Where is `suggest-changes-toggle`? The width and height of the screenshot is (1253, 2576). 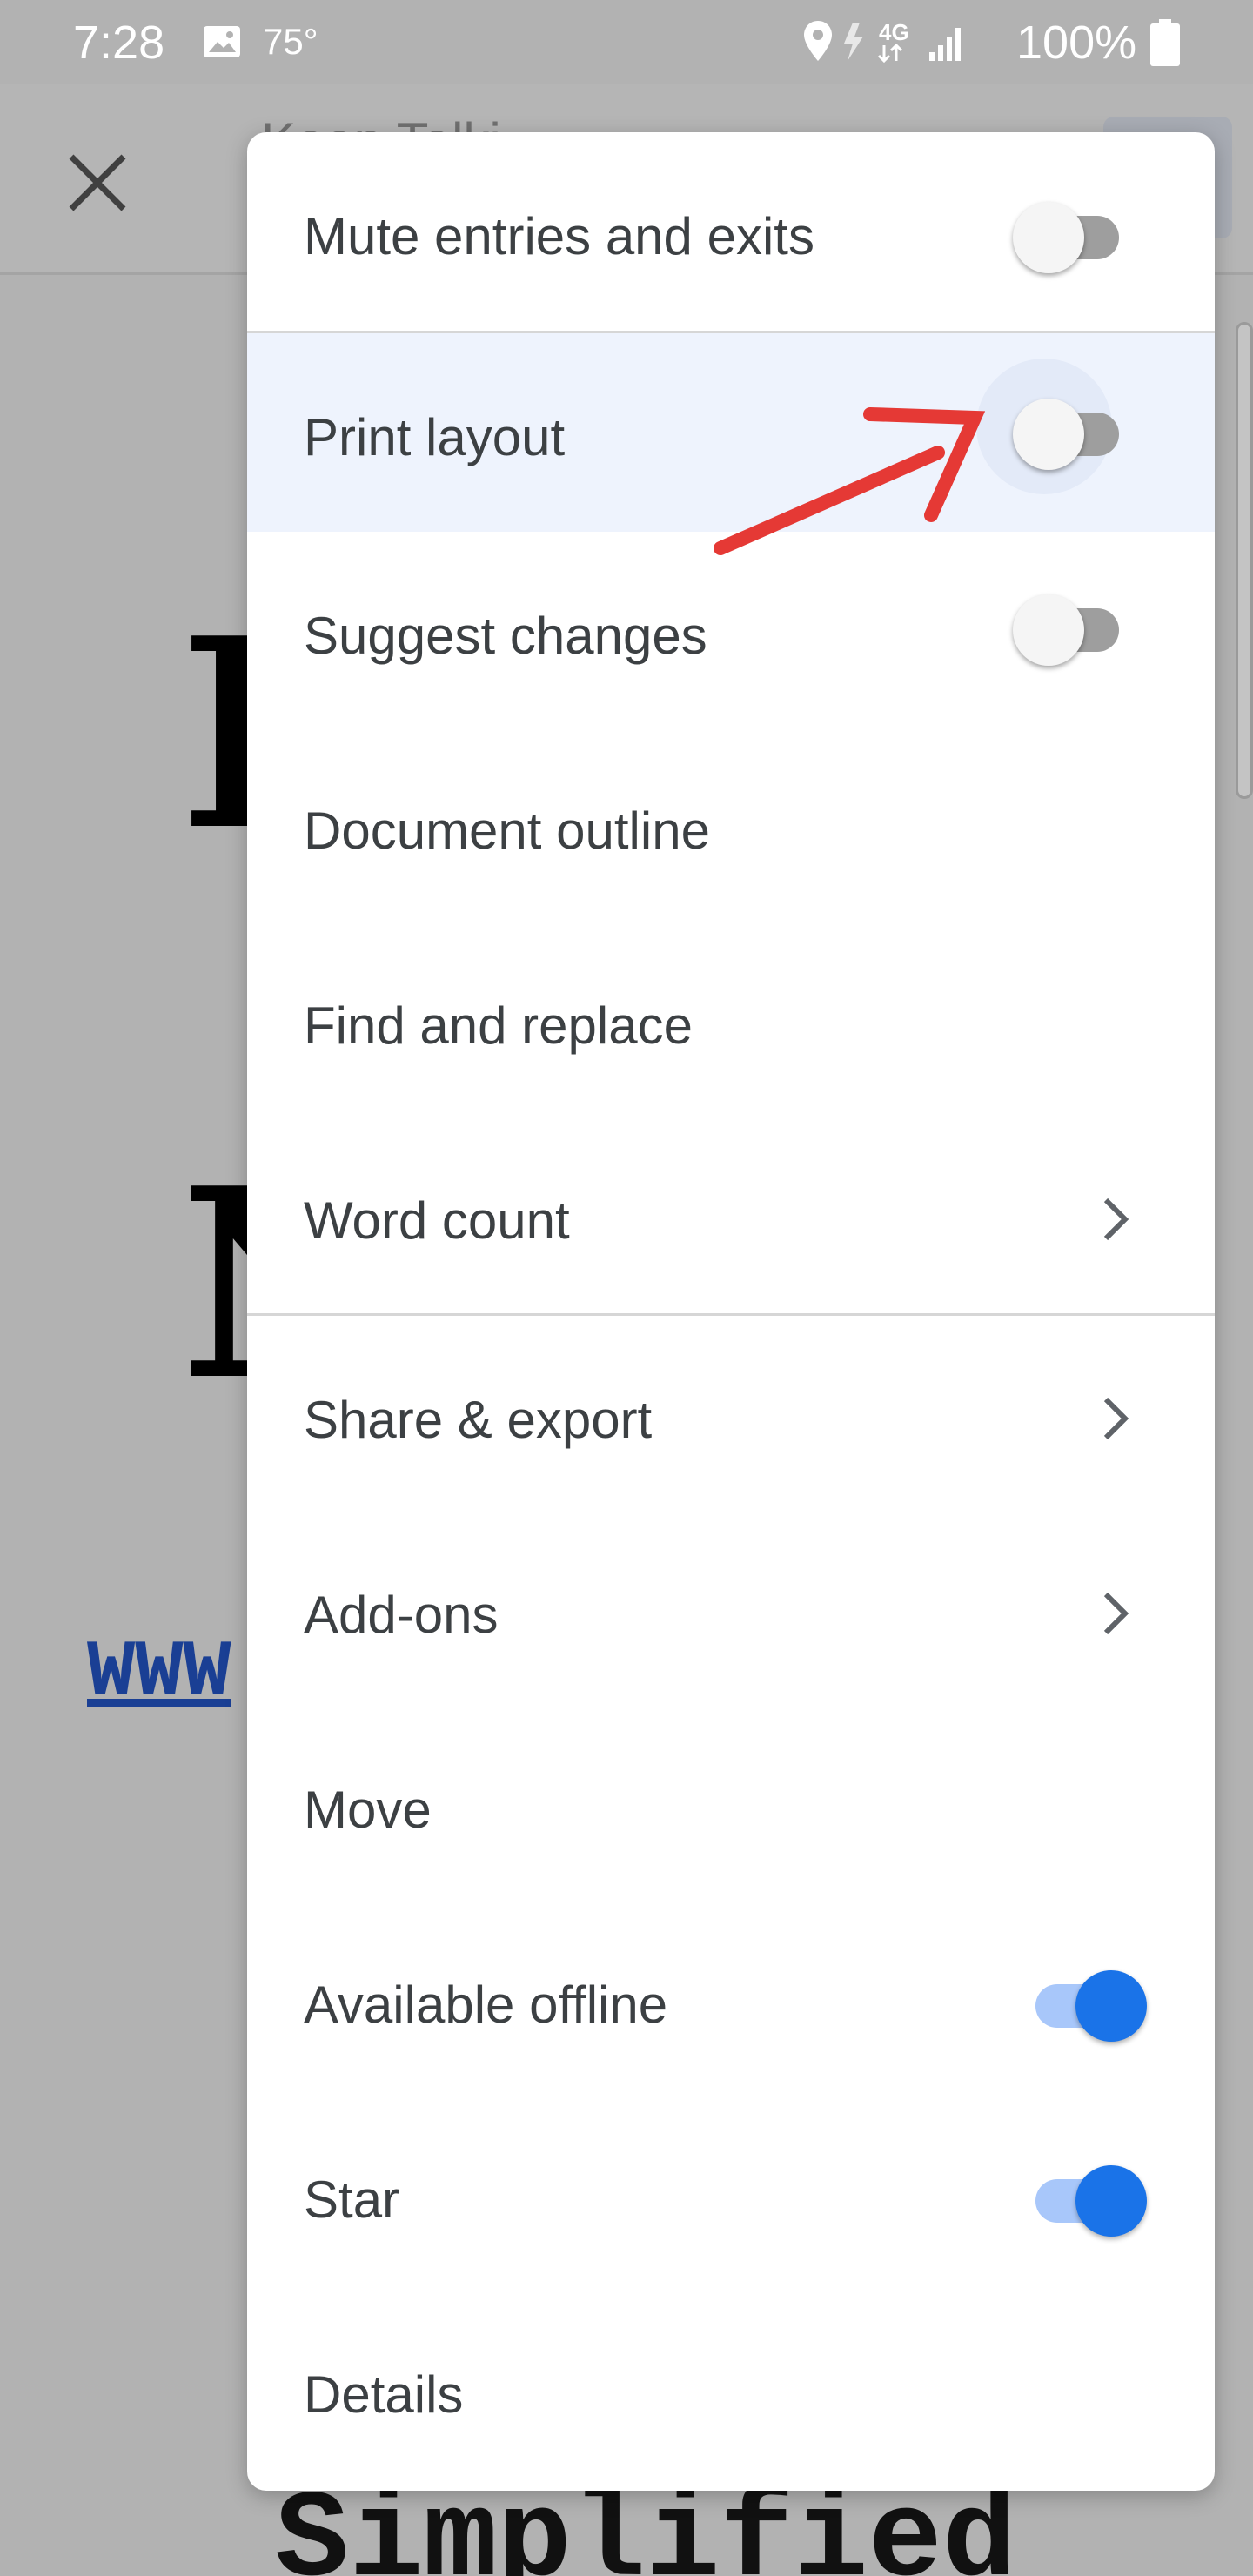 suggest-changes-toggle is located at coordinates (1079, 628).